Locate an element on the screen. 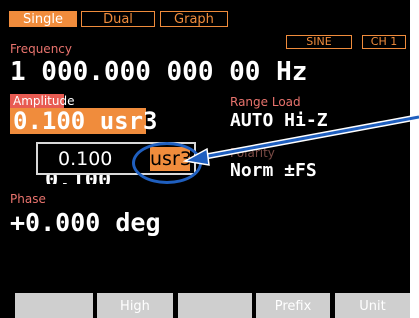 The height and width of the screenshot is (318, 419). tab-dual: Dual is located at coordinates (118, 19).